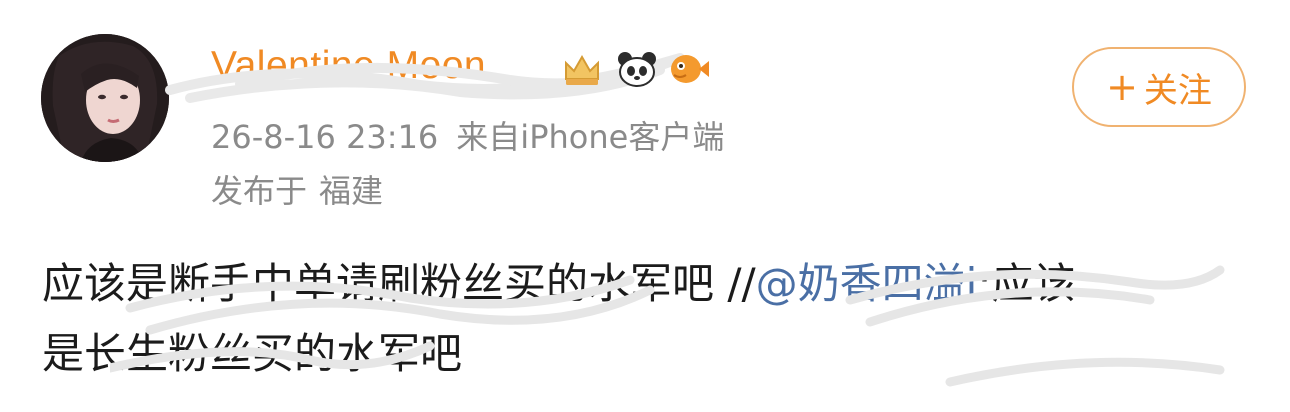 The image size is (1290, 412). I want to click on post-text-continued: 是长生粉丝买的水军吧, so click(252, 353).